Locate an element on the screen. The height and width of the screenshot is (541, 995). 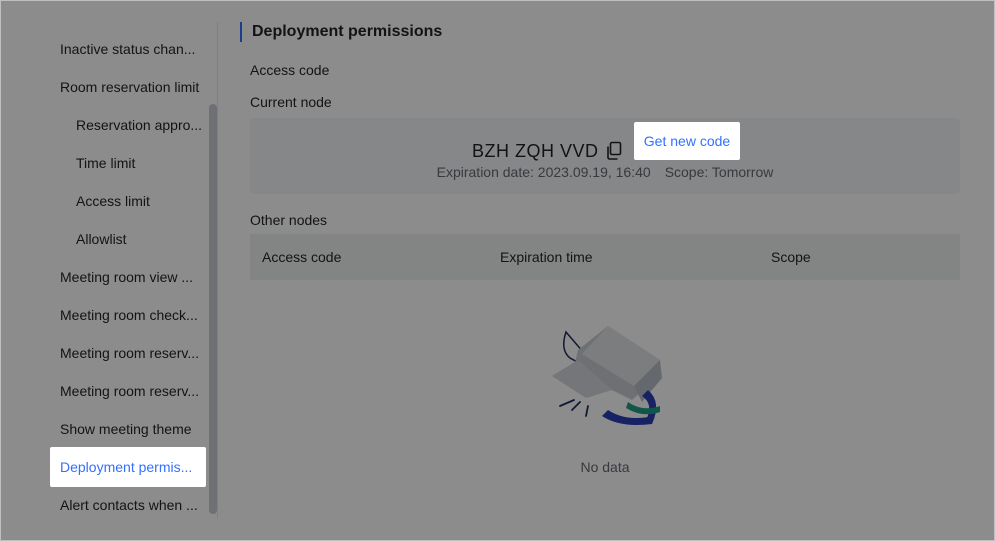
sidebar-item-show-meeting-theme: Show meeting theme is located at coordinates (133, 429).